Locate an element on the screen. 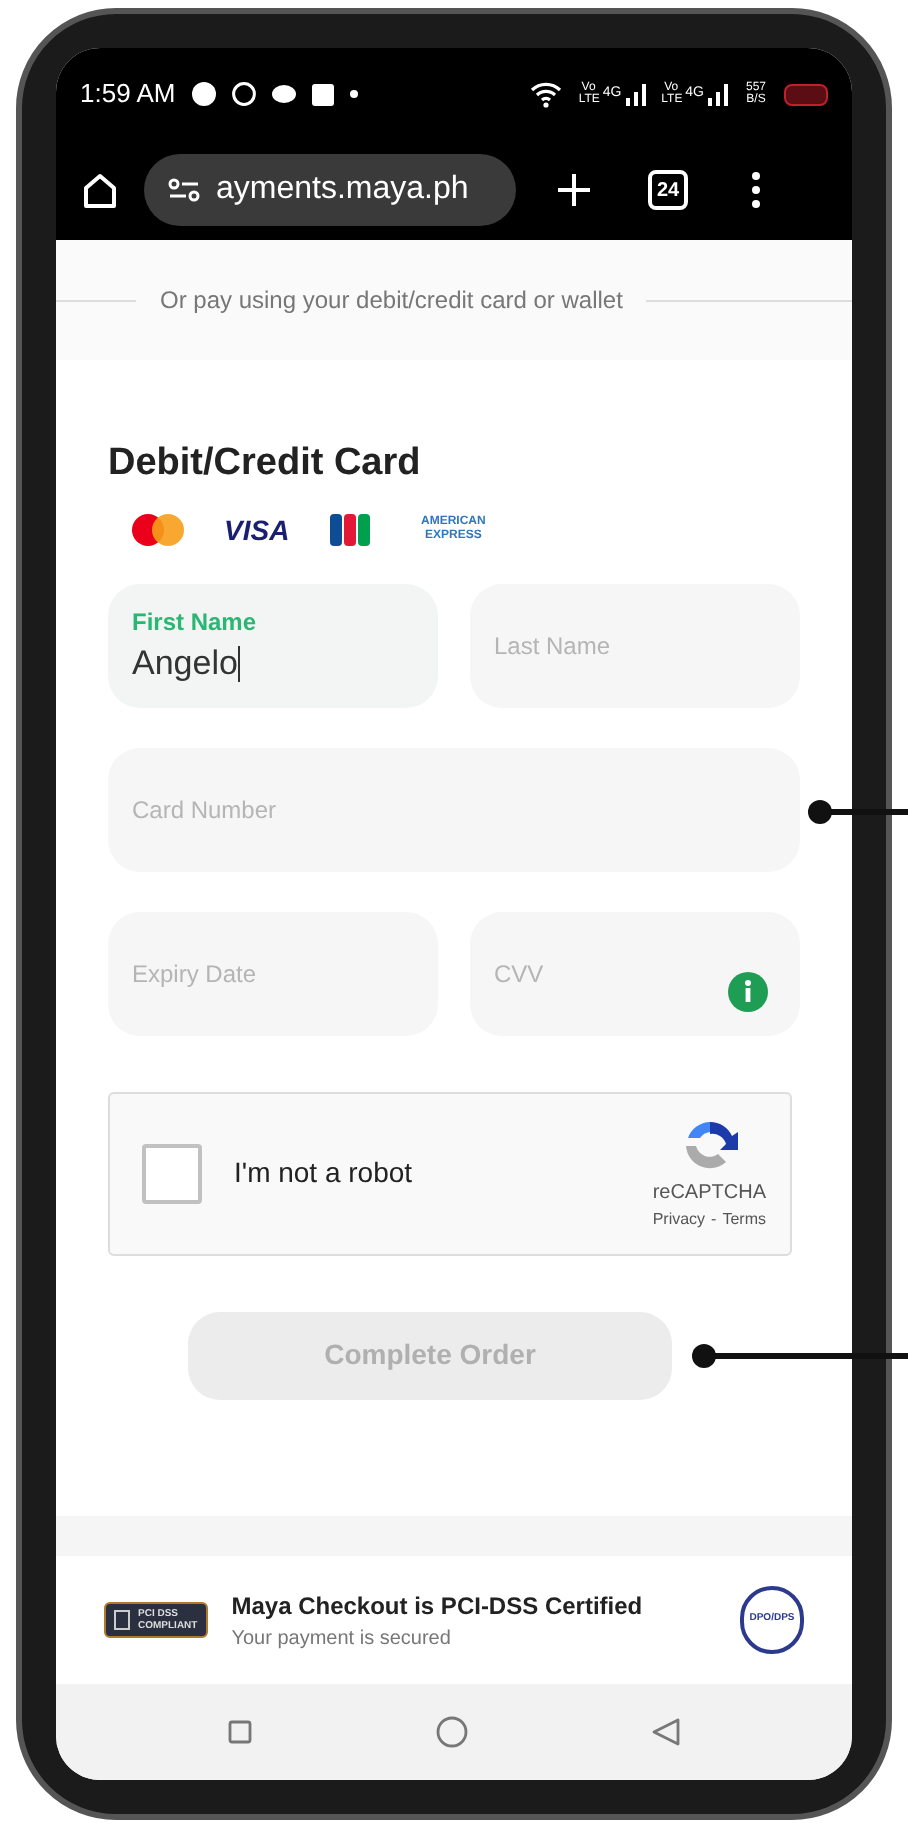  tune-icon is located at coordinates (184, 190).